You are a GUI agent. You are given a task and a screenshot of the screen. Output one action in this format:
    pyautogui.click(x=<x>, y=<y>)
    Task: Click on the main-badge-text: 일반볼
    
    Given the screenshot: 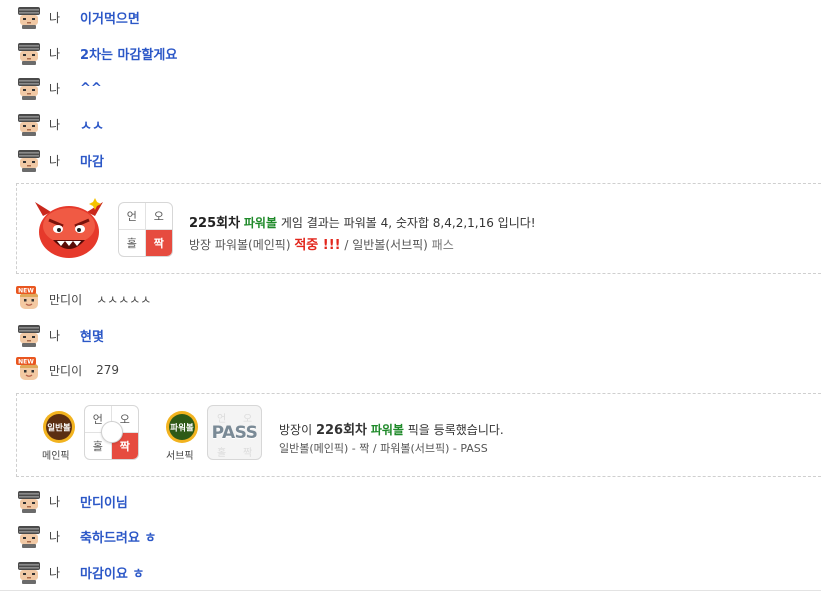 What is the action you would take?
    pyautogui.click(x=59, y=428)
    